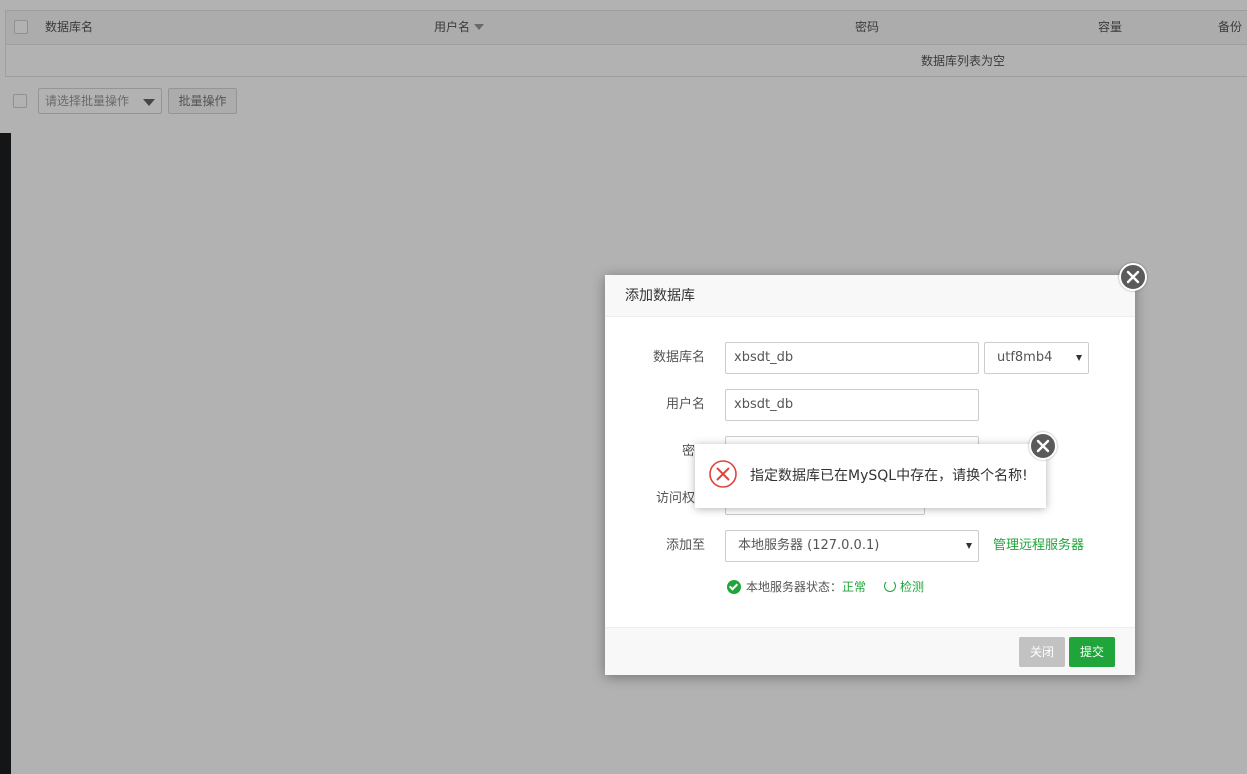 This screenshot has width=1247, height=774. Describe the element at coordinates (870, 296) in the screenshot. I see `dialog-header: 添加数据库` at that location.